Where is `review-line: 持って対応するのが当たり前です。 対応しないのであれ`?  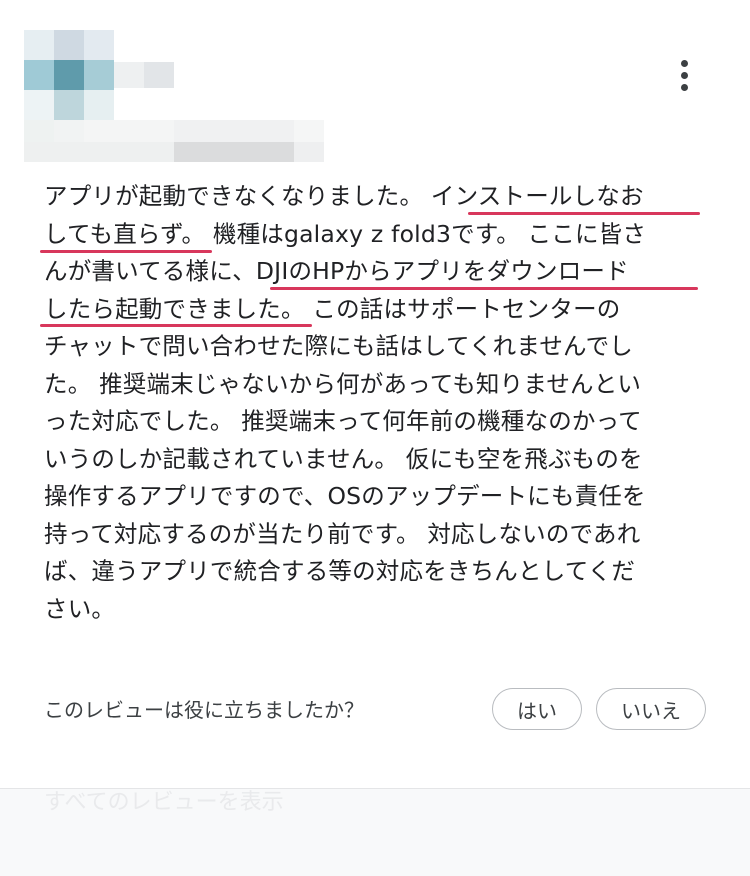 review-line: 持って対応するのが当たり前です。 対応しないのであれ is located at coordinates (342, 533).